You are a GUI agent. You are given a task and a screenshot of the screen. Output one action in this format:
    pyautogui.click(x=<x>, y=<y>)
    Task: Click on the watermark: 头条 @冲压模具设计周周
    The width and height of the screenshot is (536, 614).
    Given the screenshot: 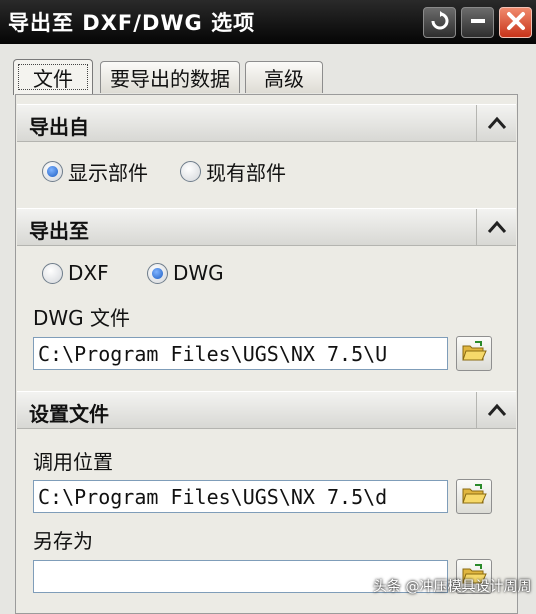 What is the action you would take?
    pyautogui.click(x=452, y=587)
    